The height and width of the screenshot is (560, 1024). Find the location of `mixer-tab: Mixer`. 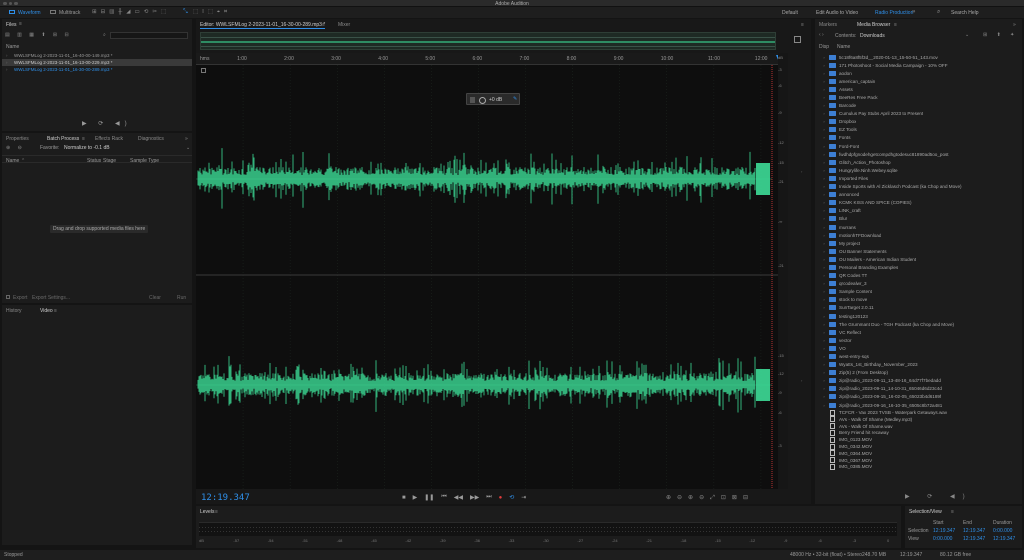

mixer-tab: Mixer is located at coordinates (344, 25).